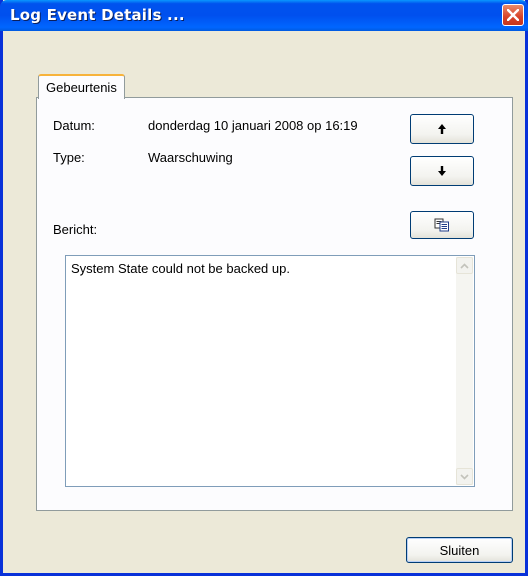 This screenshot has height=576, width=528. I want to click on chevron-up-icon, so click(464, 265).